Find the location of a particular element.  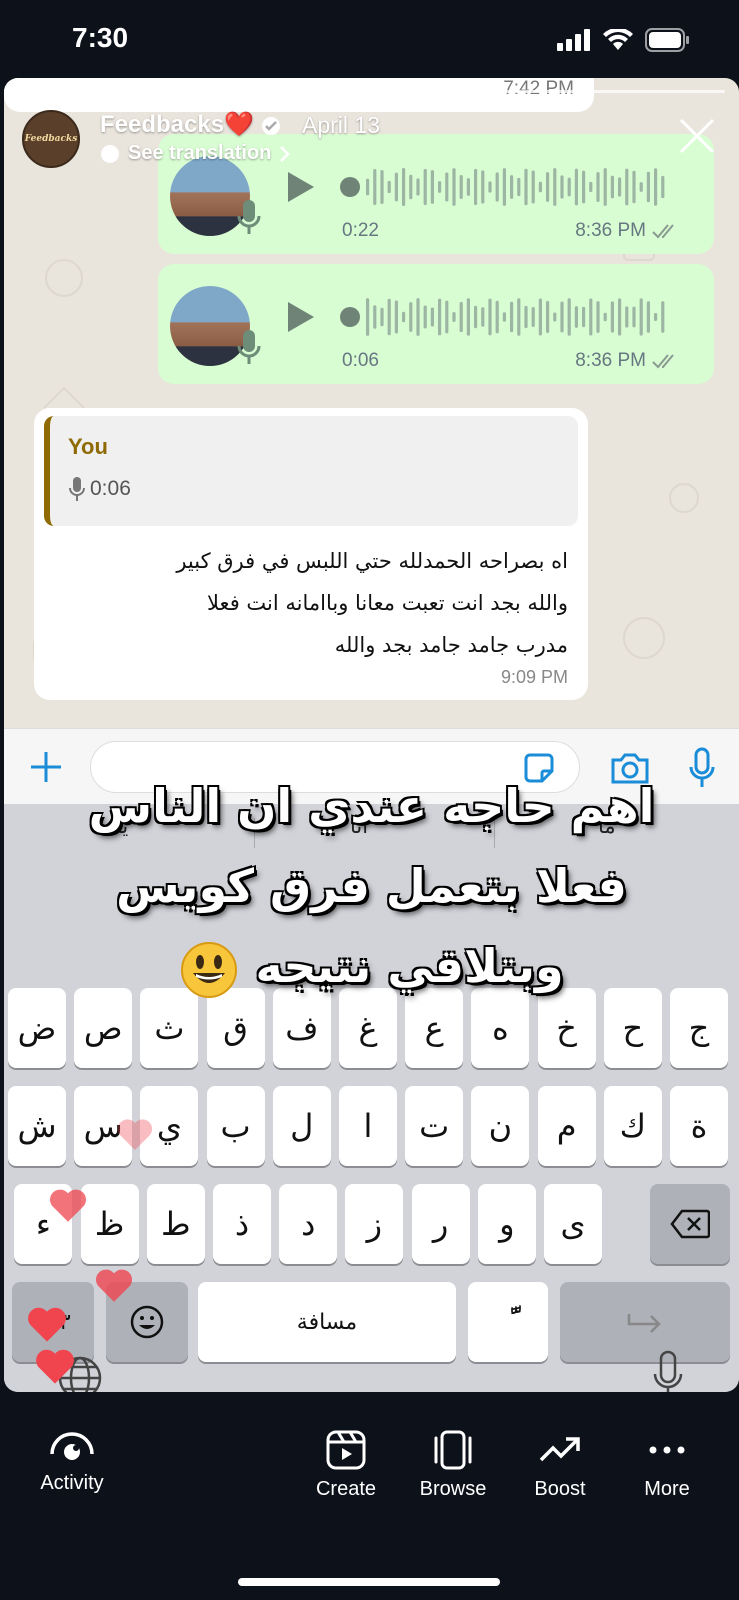

status-time: 7:30 is located at coordinates (100, 37).